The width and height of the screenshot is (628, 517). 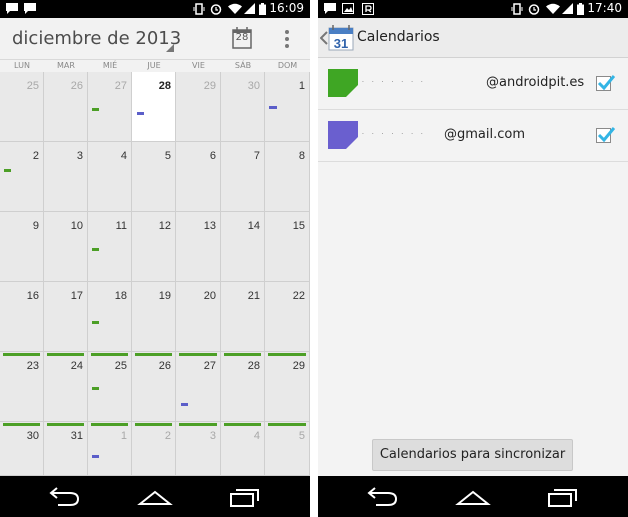 I want to click on status-bar: 17:40, so click(x=473, y=9).